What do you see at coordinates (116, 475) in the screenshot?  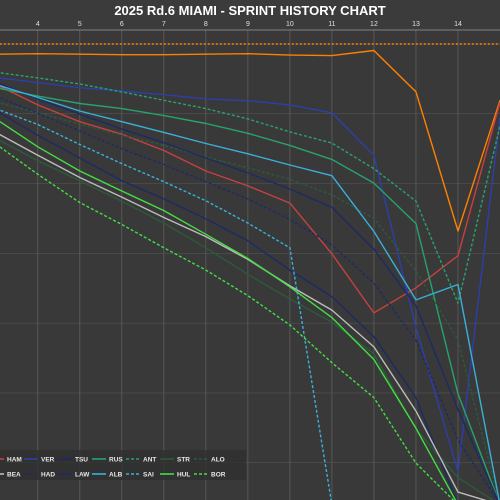 I see `legend-label: ALB` at bounding box center [116, 475].